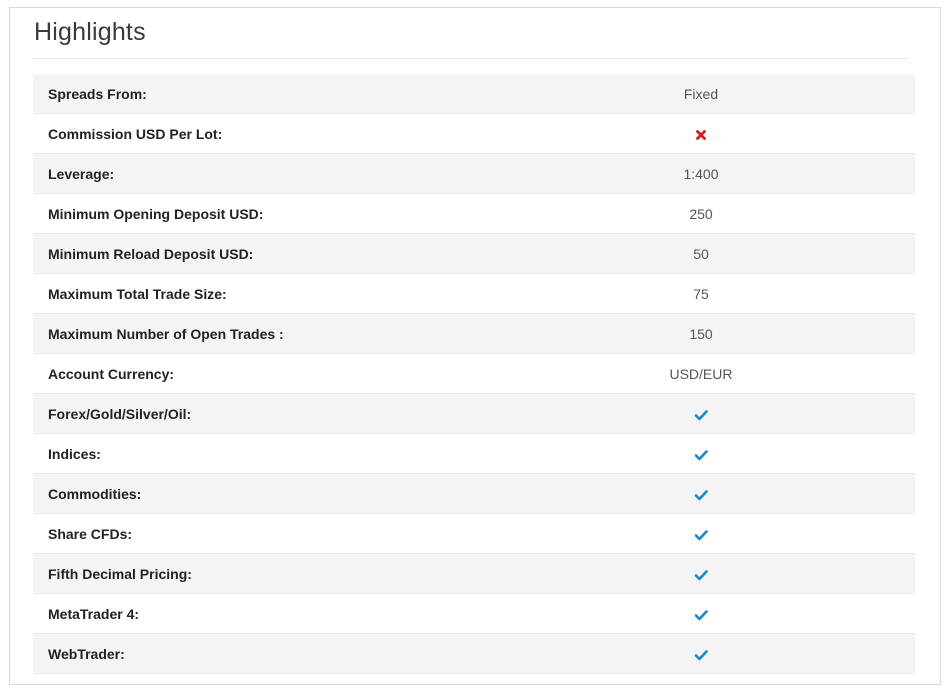  Describe the element at coordinates (474, 254) in the screenshot. I see `table-row: Minimum Reload Deposit USD: 50` at that location.